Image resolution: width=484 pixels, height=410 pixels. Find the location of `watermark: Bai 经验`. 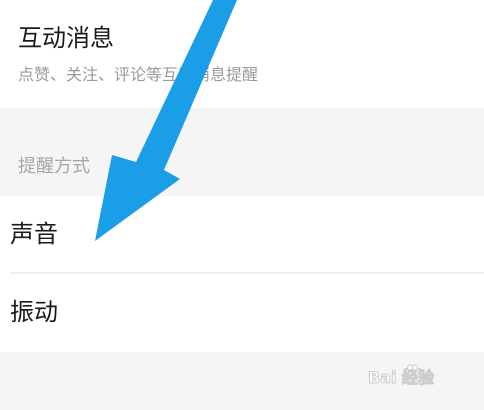

watermark: Bai 经验 is located at coordinates (414, 377).